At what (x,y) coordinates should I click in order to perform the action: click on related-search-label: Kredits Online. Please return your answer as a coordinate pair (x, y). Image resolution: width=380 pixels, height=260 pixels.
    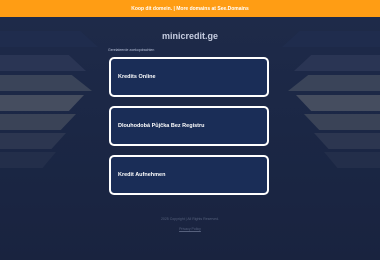
    Looking at the image, I should click on (137, 77).